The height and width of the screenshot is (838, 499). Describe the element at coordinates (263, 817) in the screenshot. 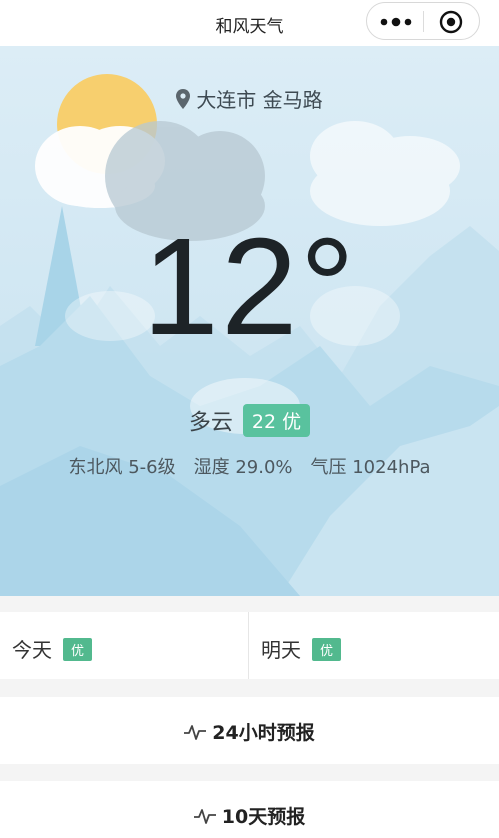

I see `daily-forecast-label: 10天预报` at that location.